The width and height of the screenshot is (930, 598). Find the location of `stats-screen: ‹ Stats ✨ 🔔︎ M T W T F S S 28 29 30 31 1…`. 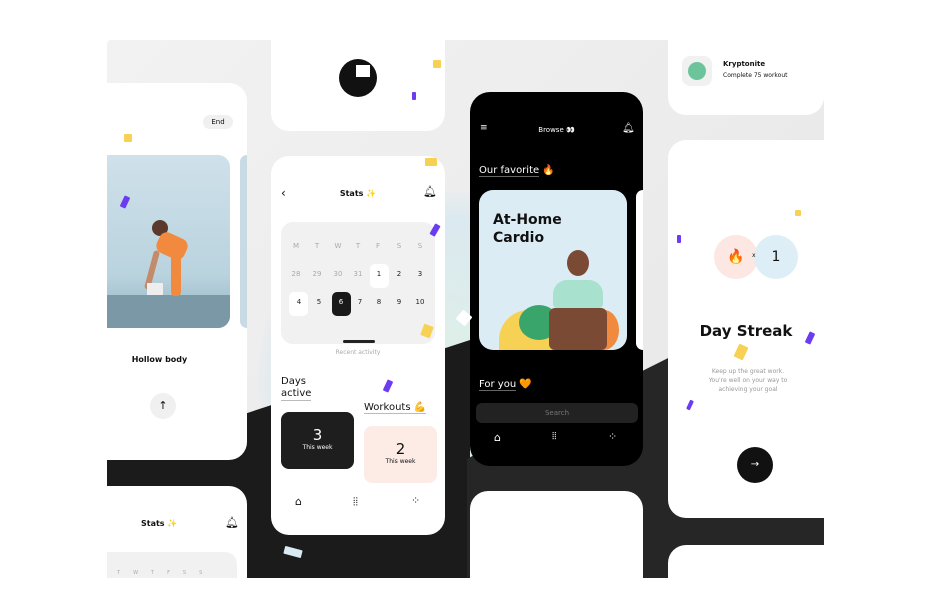

stats-screen: ‹ Stats ✨ 🔔︎ M T W T F S S 28 29 30 31 1… is located at coordinates (358, 345).